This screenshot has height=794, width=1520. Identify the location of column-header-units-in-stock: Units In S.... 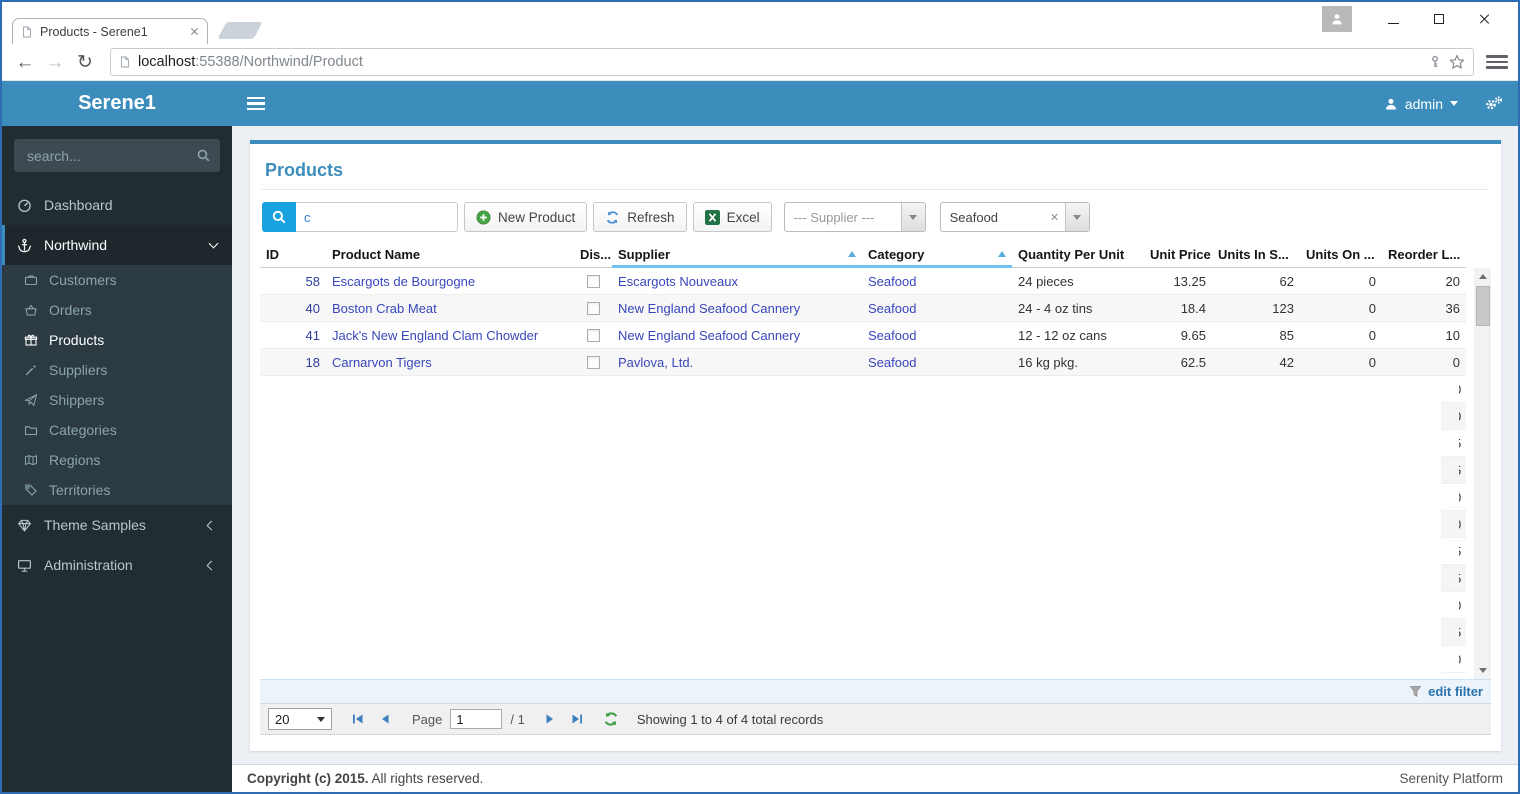
(1256, 255).